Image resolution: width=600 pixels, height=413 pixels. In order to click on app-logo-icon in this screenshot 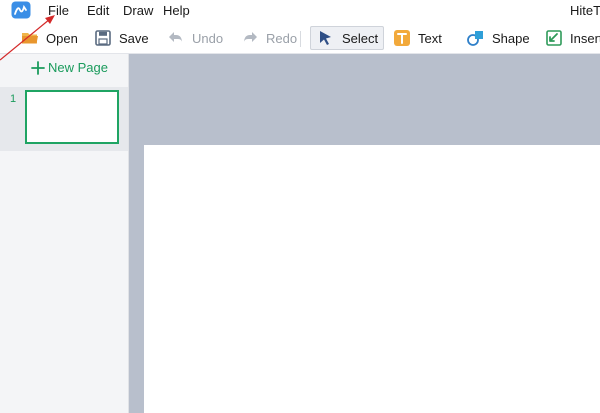, I will do `click(21, 10)`.